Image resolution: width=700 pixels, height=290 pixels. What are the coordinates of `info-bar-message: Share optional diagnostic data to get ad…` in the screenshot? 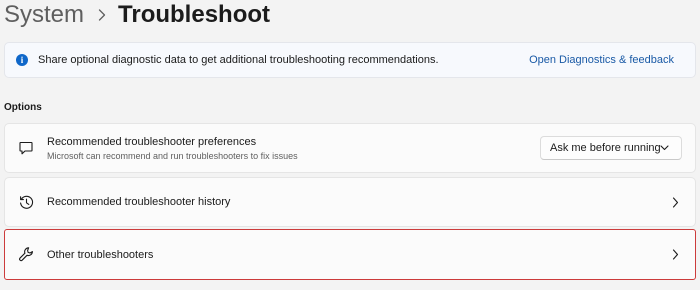 It's located at (238, 60).